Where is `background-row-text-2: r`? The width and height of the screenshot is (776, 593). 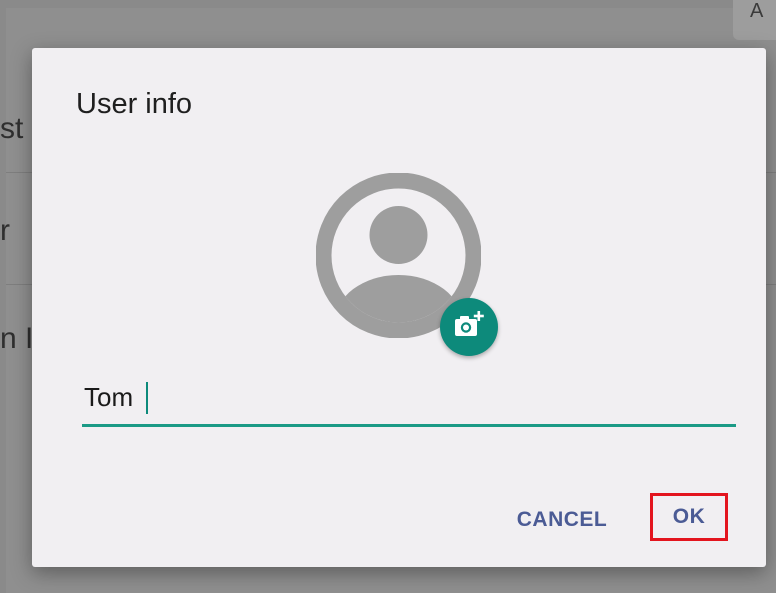 background-row-text-2: r is located at coordinates (5, 230).